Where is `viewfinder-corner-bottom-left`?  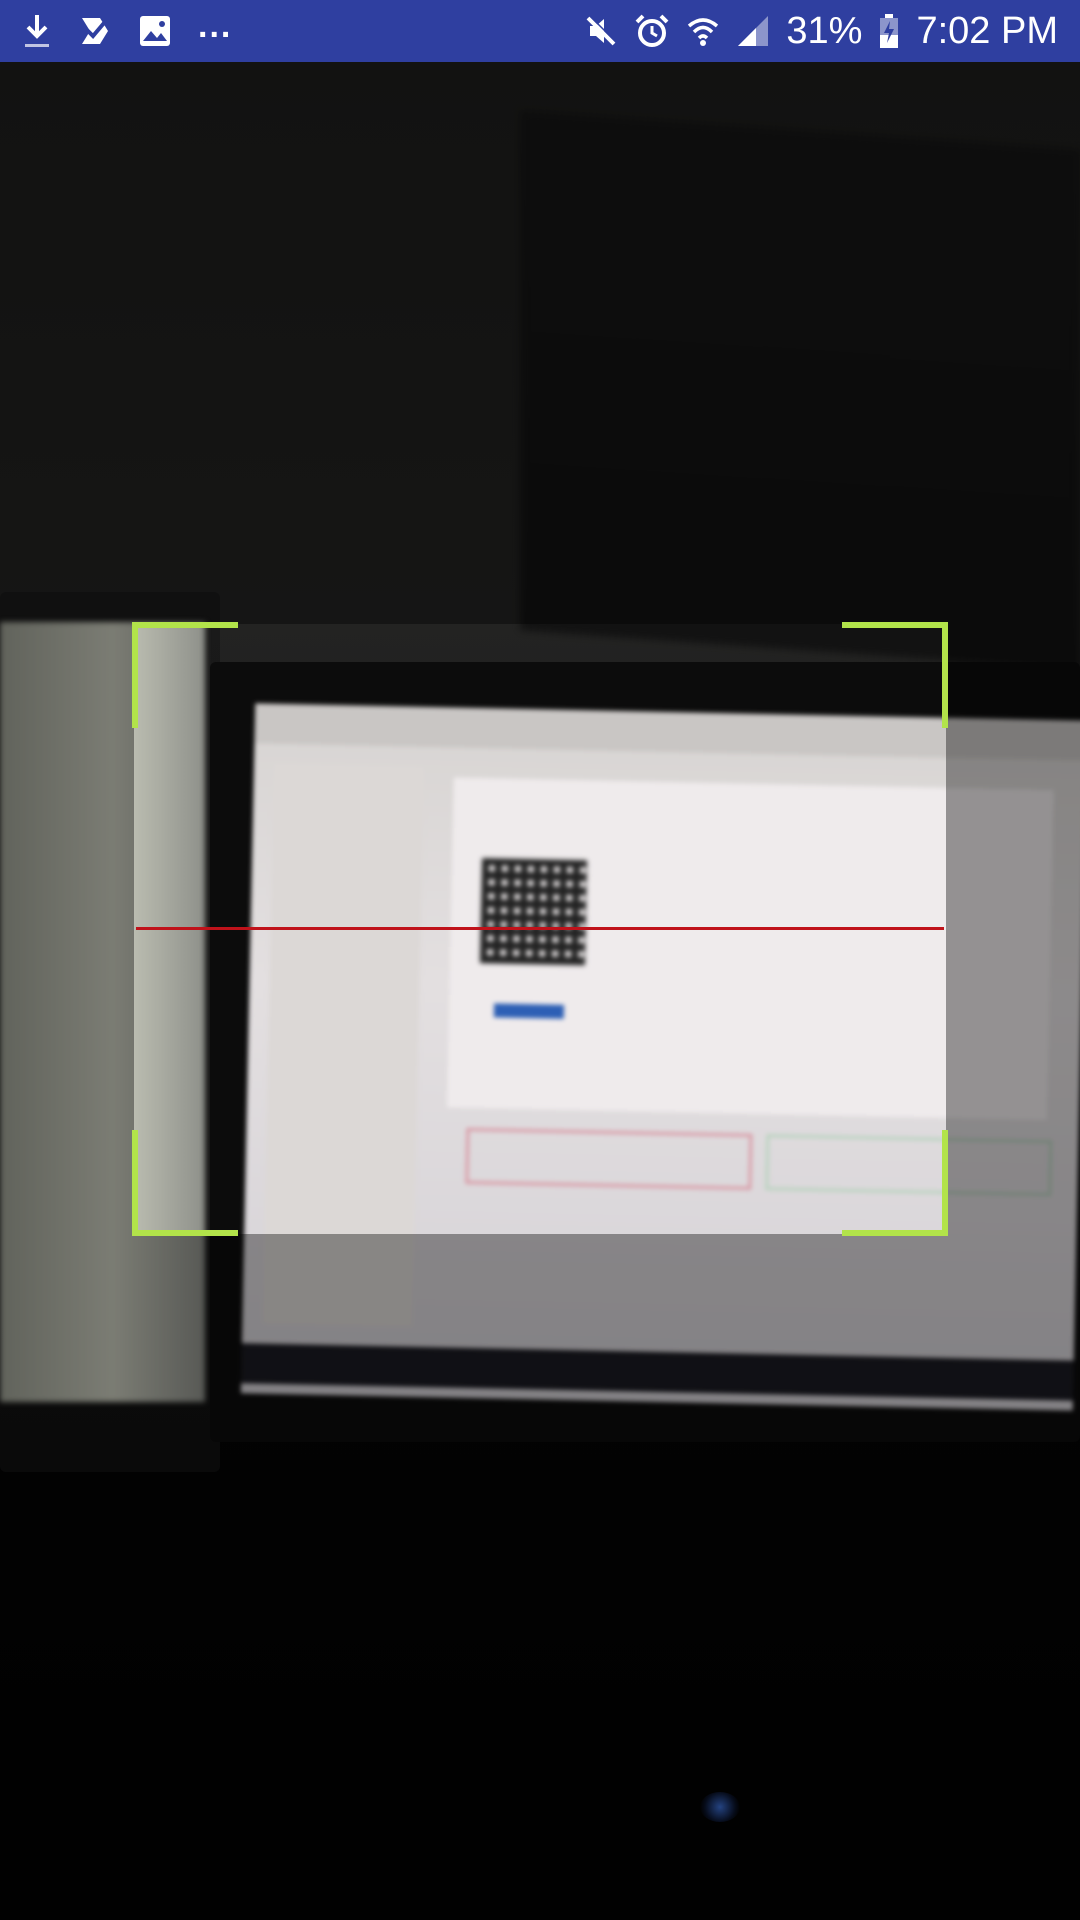
viewfinder-corner-bottom-left is located at coordinates (185, 1183).